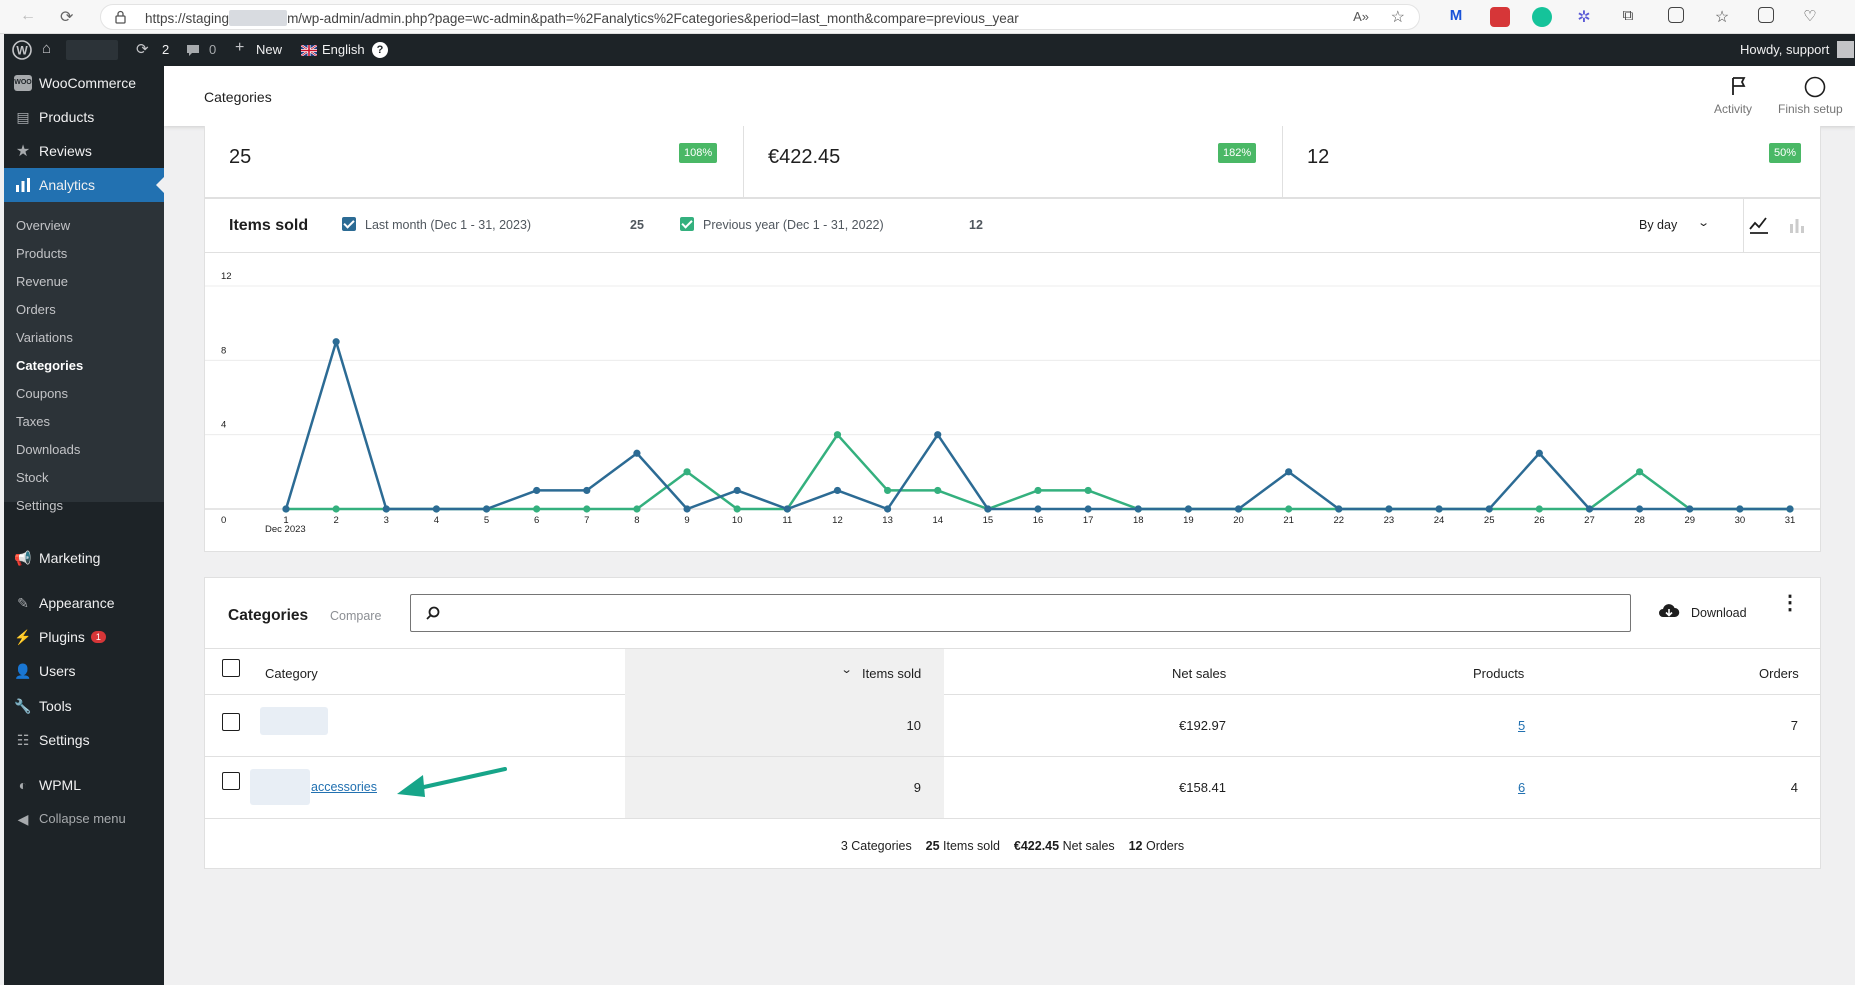 The image size is (1855, 985). What do you see at coordinates (32, 477) in the screenshot?
I see `submenu-stock: Stock` at bounding box center [32, 477].